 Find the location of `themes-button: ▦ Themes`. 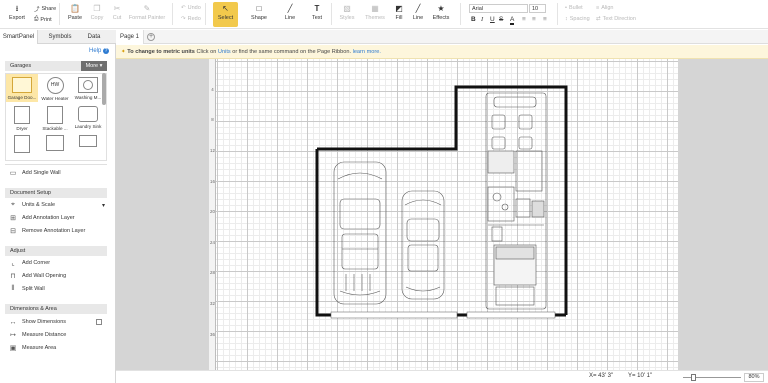

themes-button: ▦ Themes is located at coordinates (375, 14).